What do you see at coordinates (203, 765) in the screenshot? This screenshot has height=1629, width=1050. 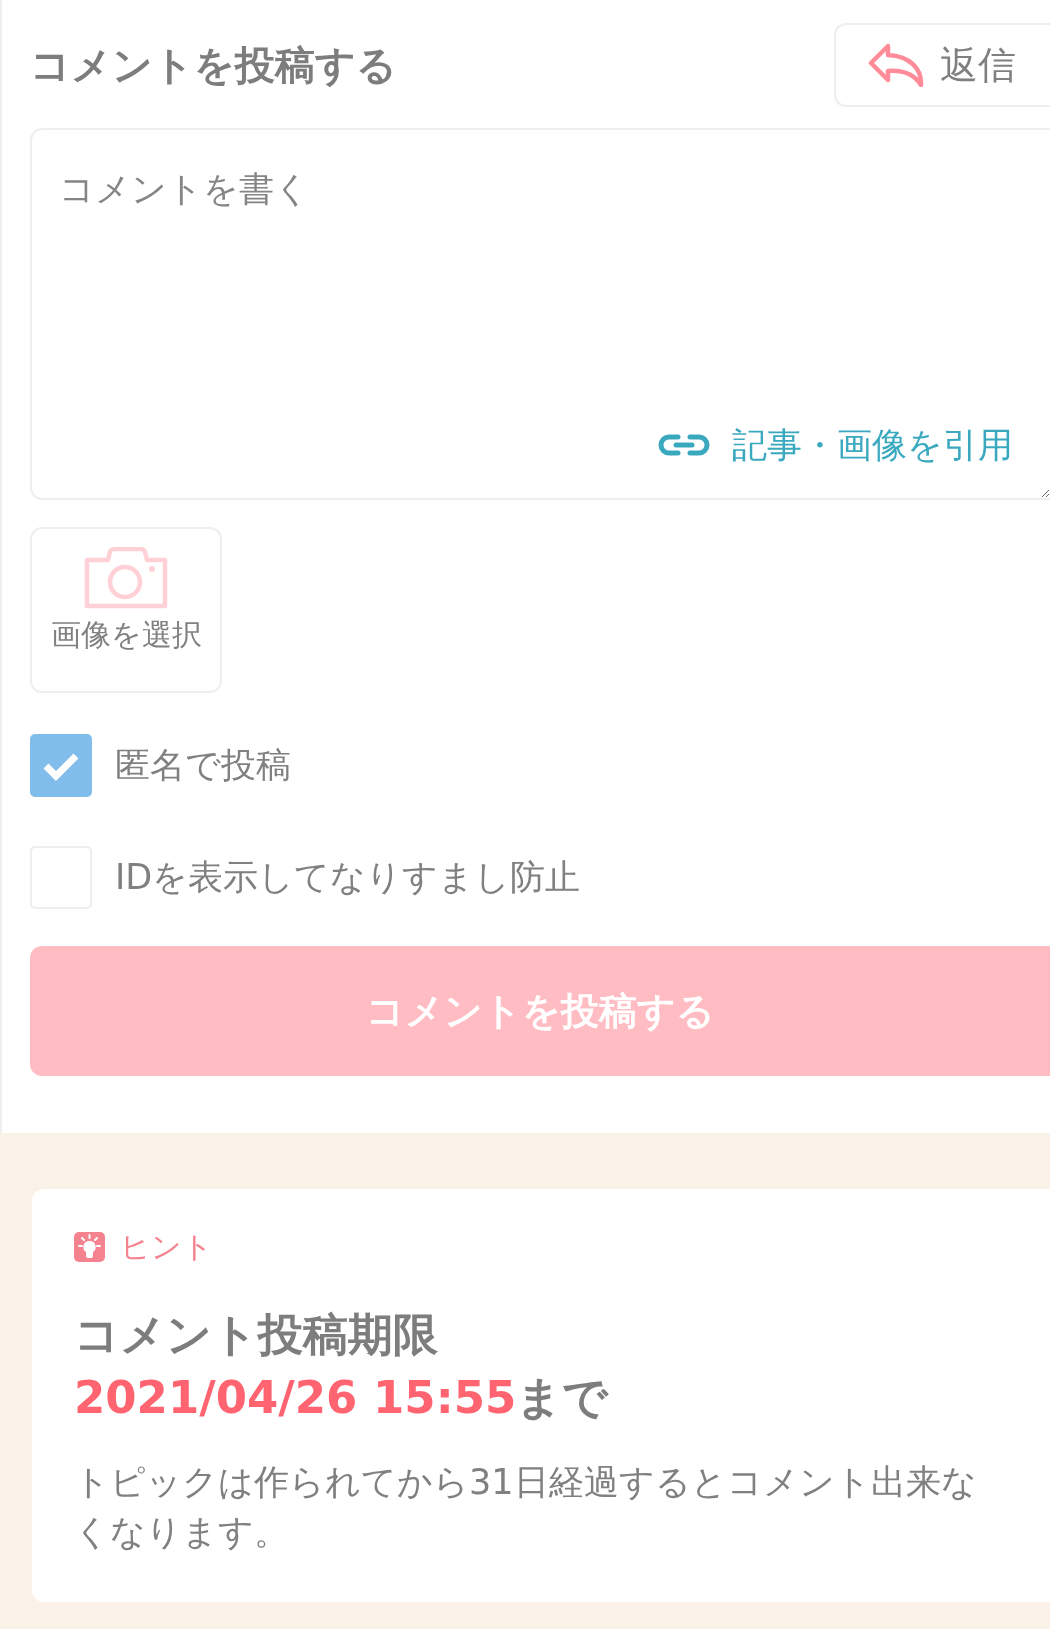 I see `checkbox-label: 匿名で投稿` at bounding box center [203, 765].